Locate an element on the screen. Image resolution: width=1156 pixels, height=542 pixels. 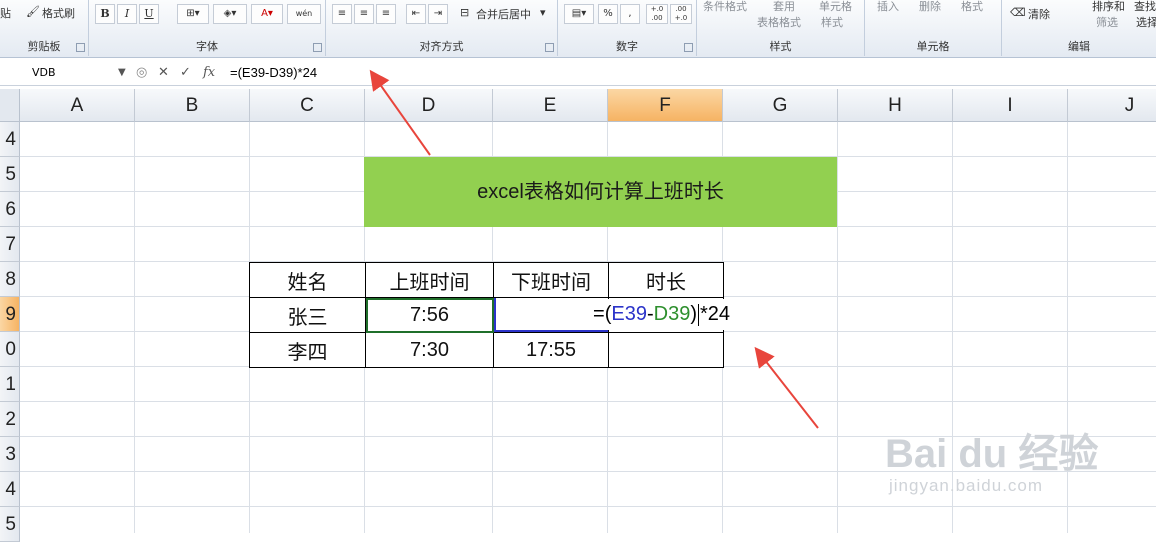
cell-start-time: 7:56 is located at coordinates (429, 315).